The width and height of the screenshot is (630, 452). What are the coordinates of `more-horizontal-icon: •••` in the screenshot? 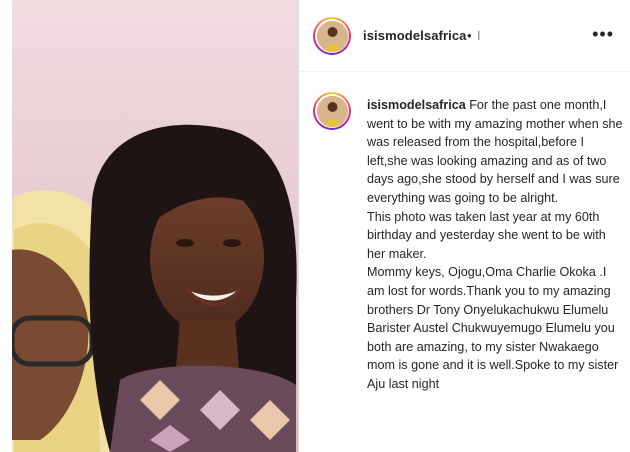 It's located at (603, 34).